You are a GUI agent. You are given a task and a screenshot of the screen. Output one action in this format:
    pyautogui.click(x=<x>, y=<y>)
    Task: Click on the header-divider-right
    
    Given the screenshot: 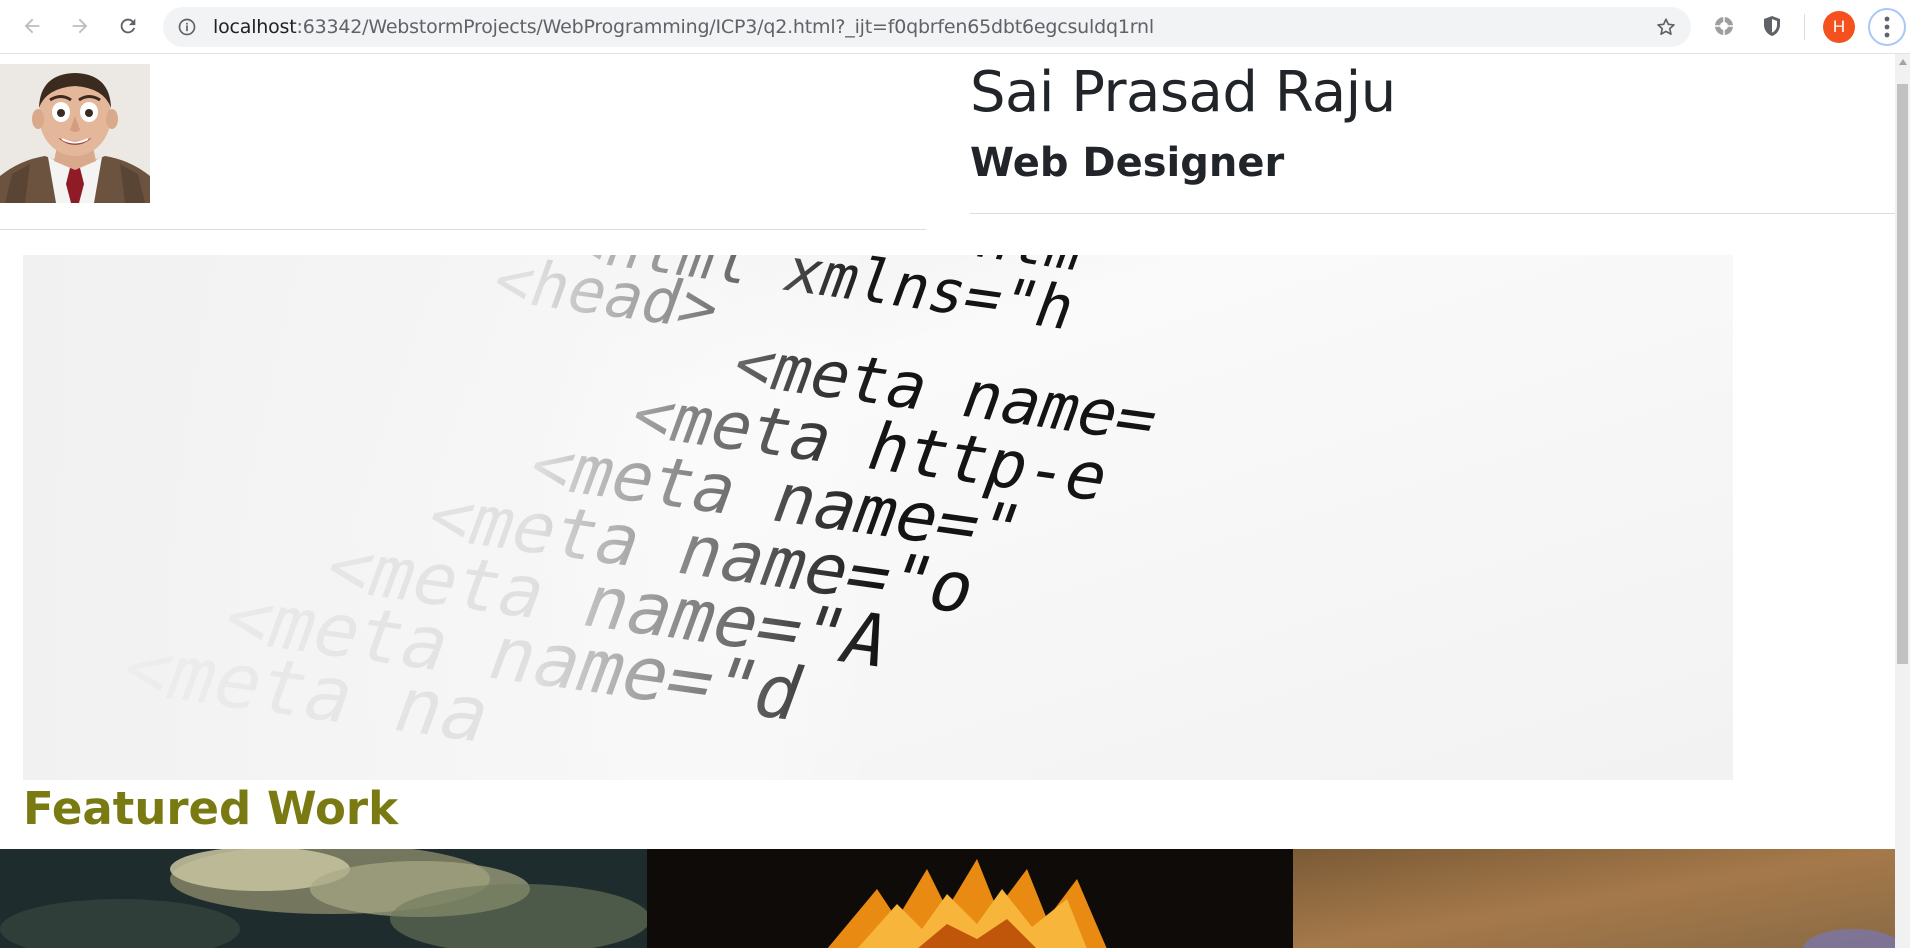 What is the action you would take?
    pyautogui.click(x=1432, y=213)
    